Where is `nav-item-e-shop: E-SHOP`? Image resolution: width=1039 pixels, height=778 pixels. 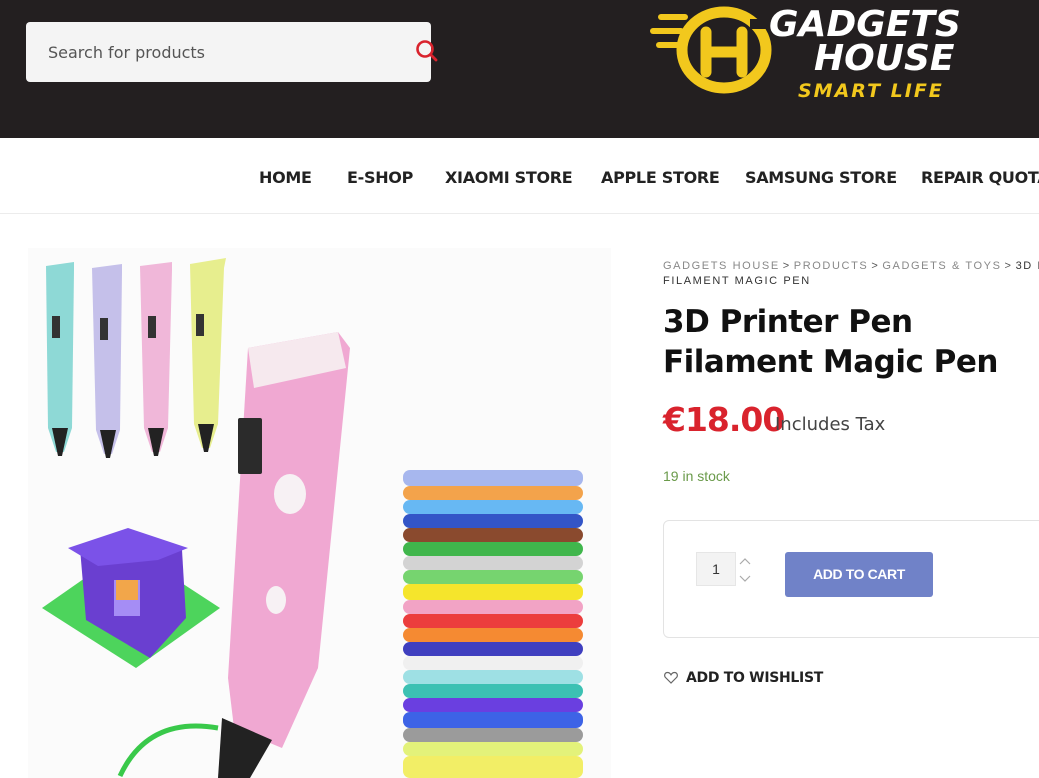 nav-item-e-shop: E-SHOP is located at coordinates (380, 177).